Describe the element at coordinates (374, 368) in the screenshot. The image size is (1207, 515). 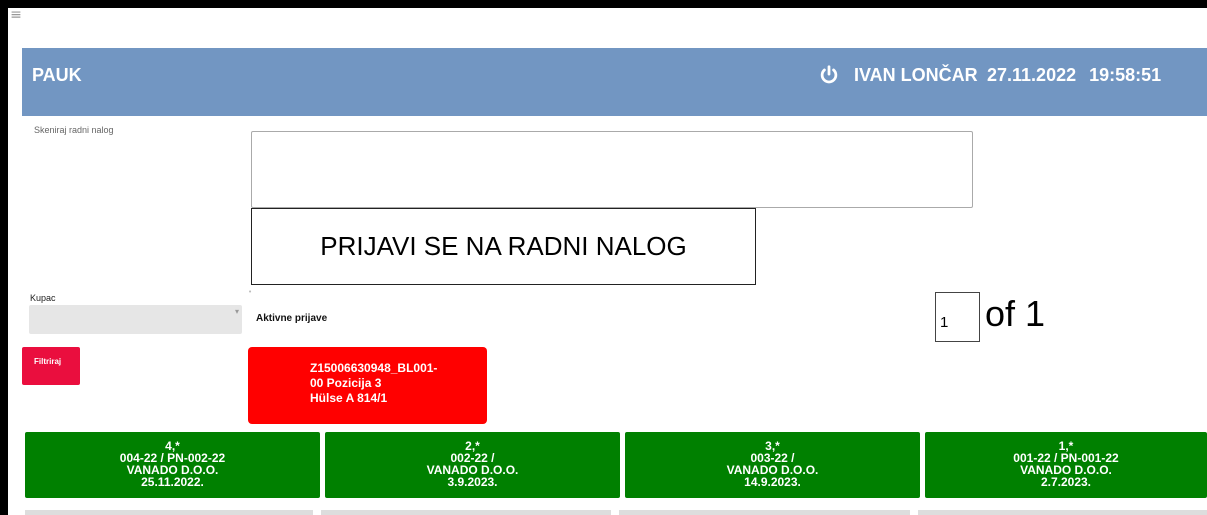
I see `active-card-line1: Z15006630948_BL001-` at that location.